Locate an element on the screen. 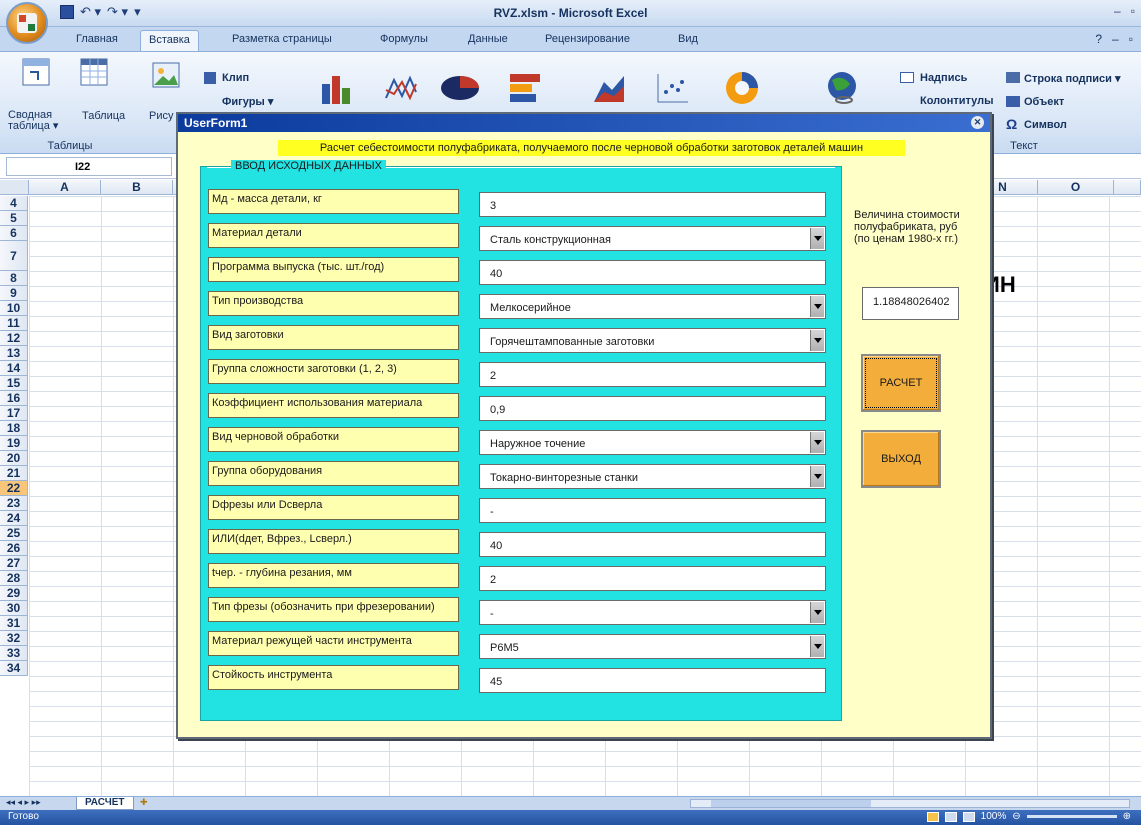 Image resolution: width=1141 pixels, height=825 pixels. field-textbox: - is located at coordinates (652, 510).